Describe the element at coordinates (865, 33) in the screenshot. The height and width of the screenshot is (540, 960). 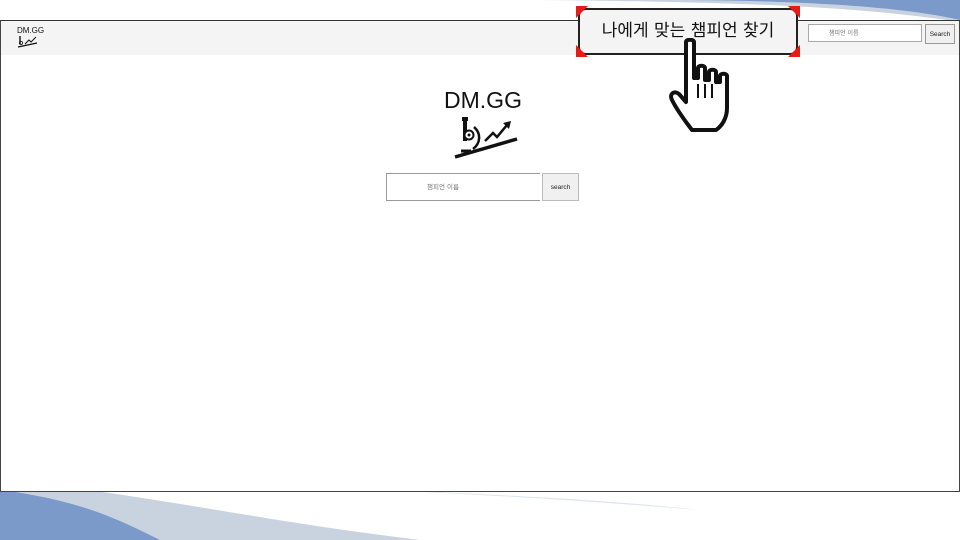
I see `header-search-input` at that location.